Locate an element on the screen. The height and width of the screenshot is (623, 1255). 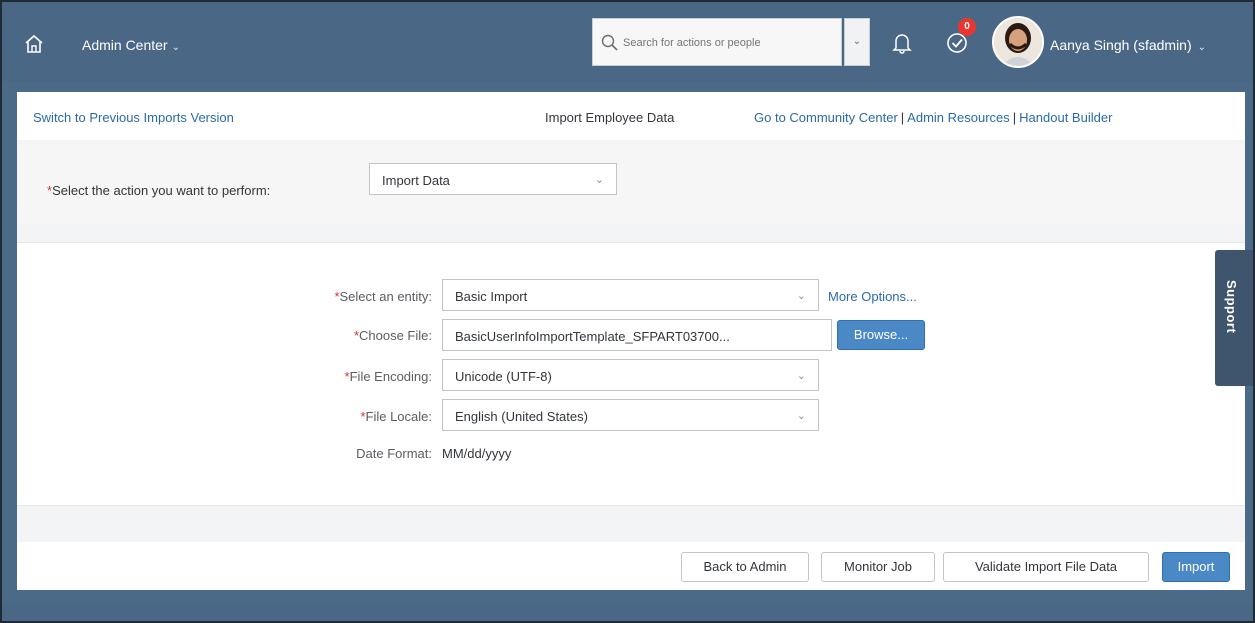
avatar is located at coordinates (1018, 42).